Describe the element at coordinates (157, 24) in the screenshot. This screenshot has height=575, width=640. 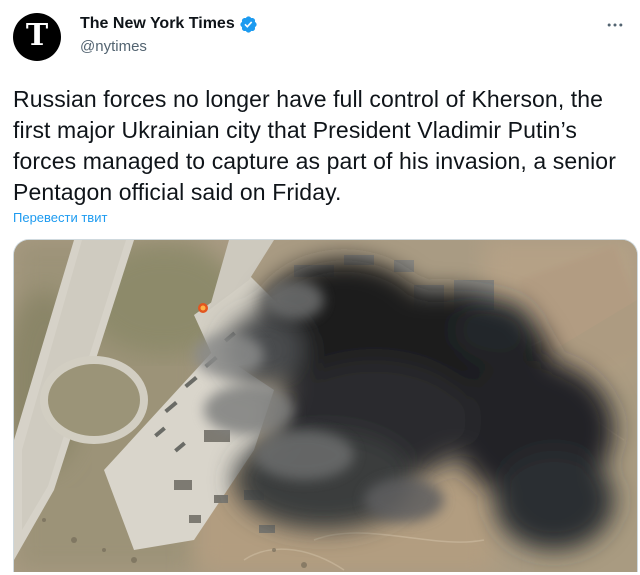
I see `author-display-name: The New York Times` at that location.